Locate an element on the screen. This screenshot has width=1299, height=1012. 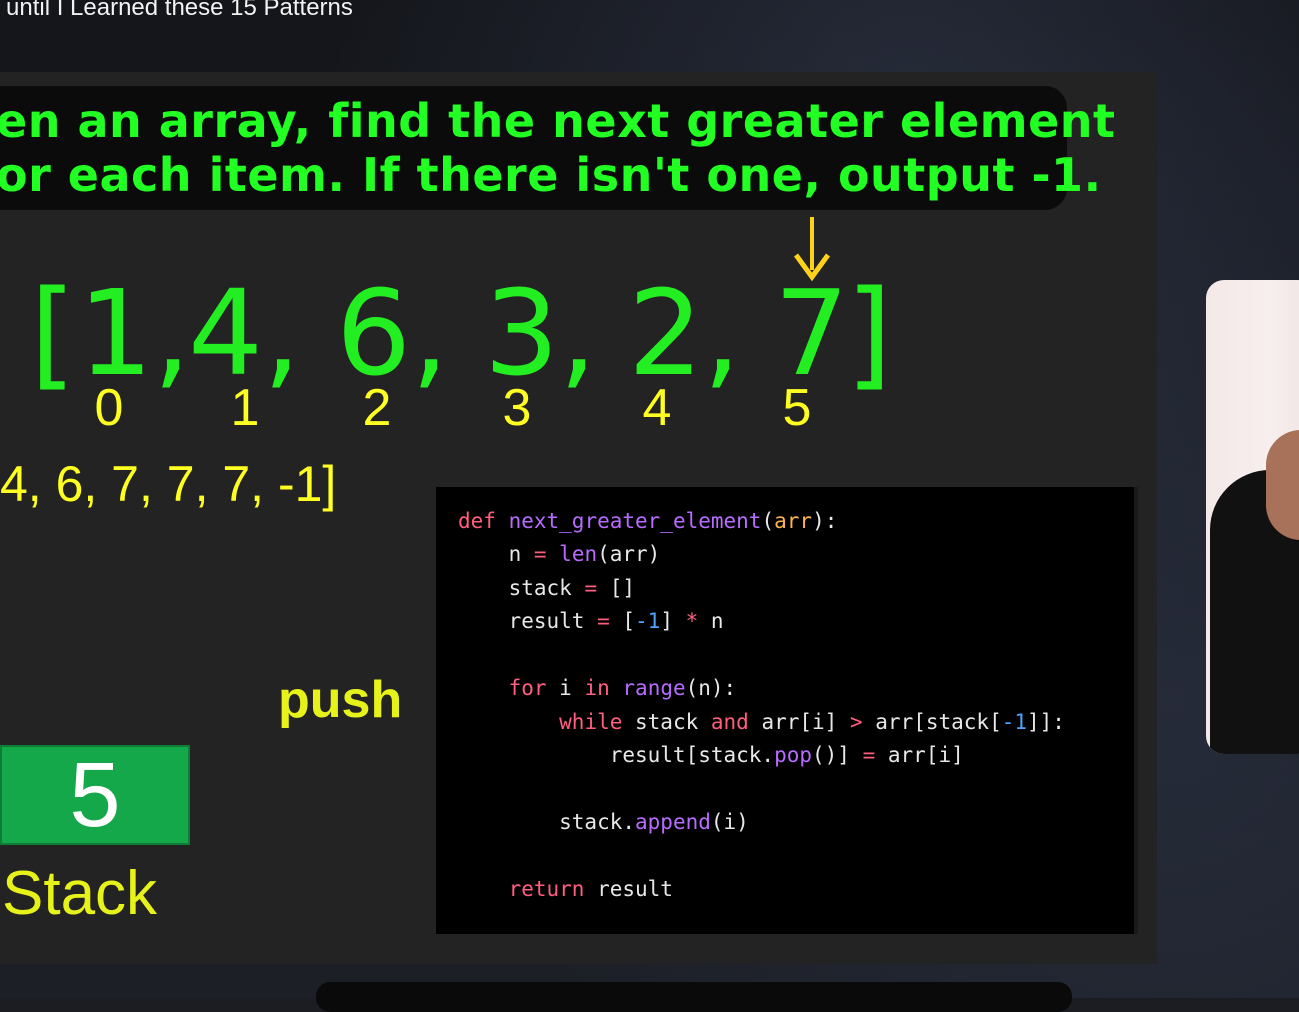
index-label-0: 0 is located at coordinates (109, 408).